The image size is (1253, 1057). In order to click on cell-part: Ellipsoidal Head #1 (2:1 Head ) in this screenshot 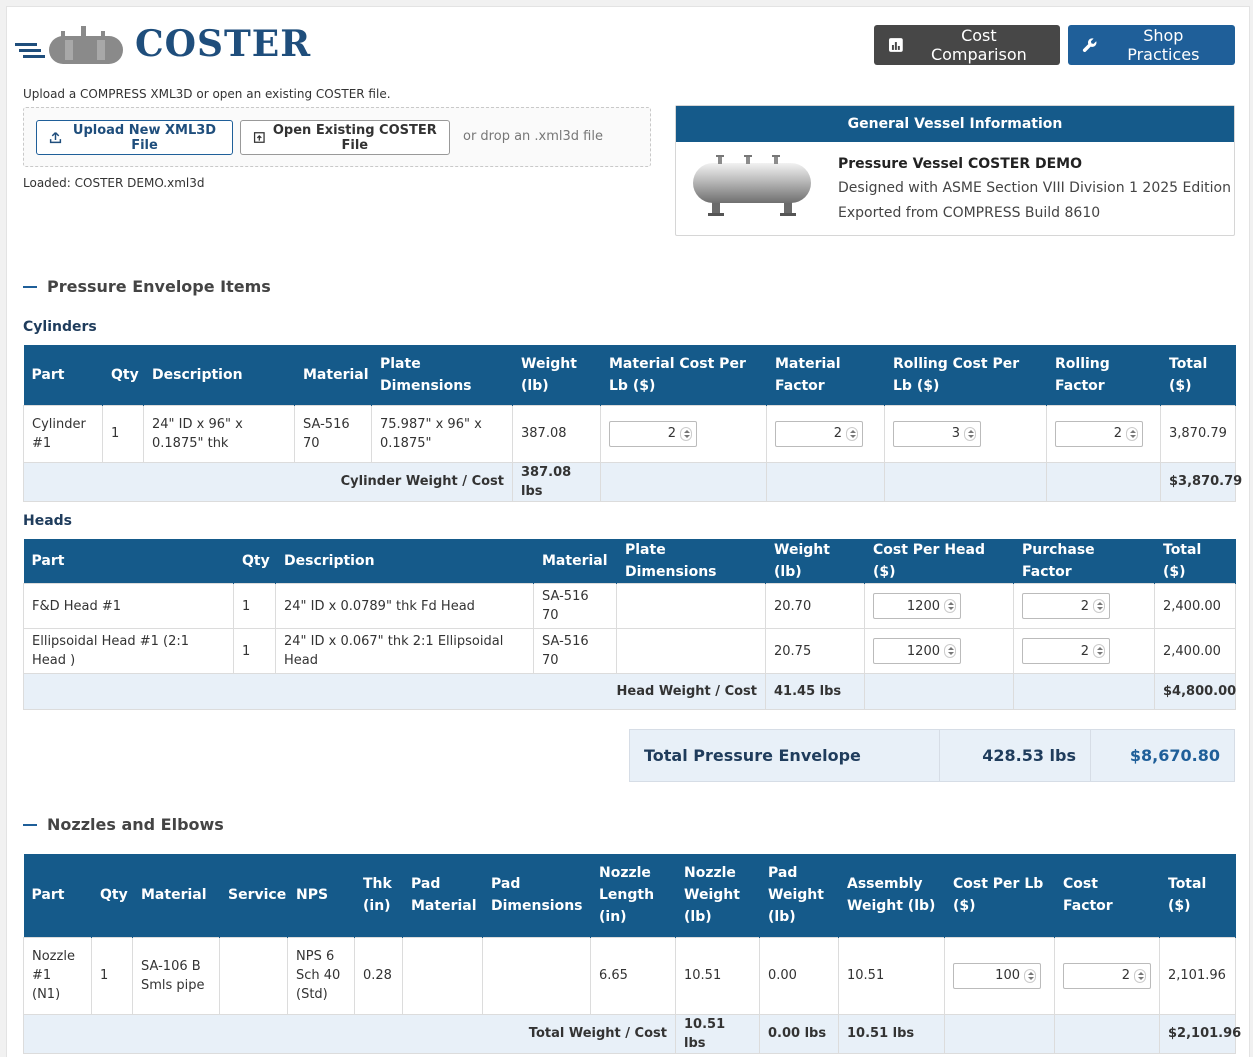, I will do `click(128, 651)`.